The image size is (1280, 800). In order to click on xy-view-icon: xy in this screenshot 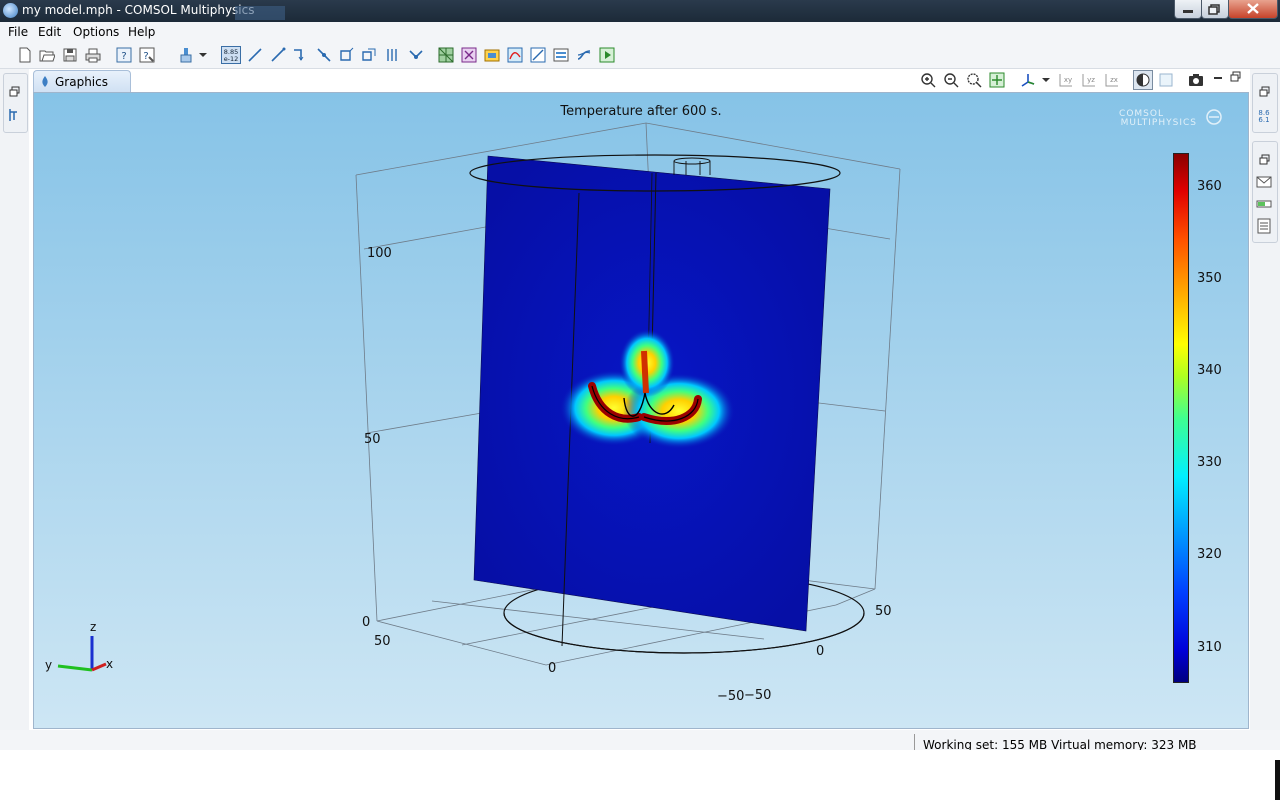, I will do `click(1066, 80)`.